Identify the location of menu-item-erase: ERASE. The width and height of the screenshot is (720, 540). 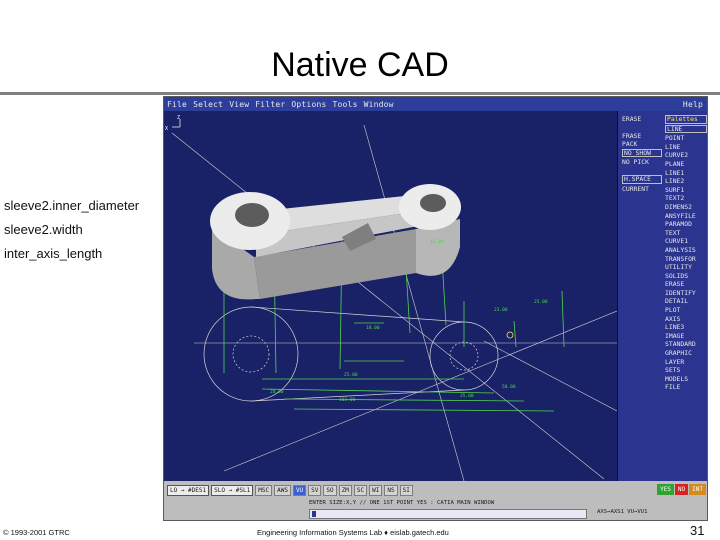
(642, 119).